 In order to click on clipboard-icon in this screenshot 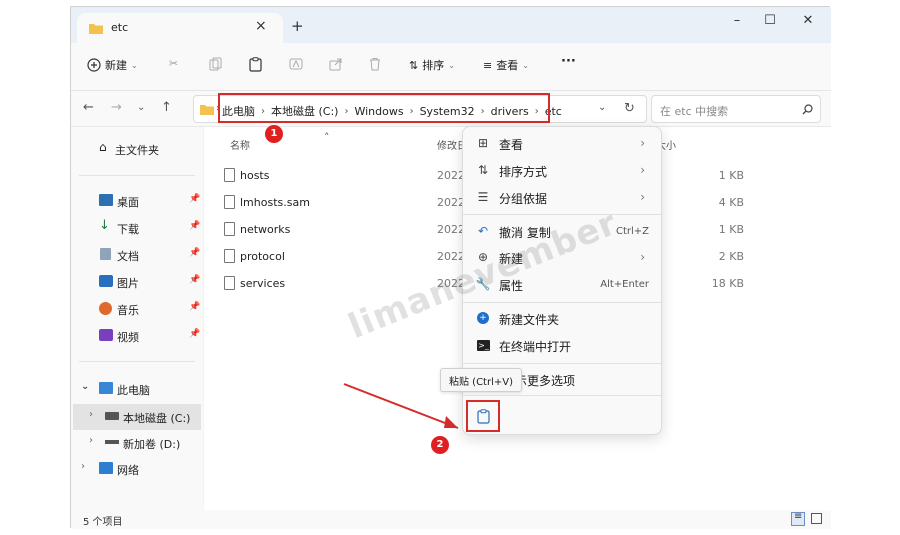, I will do `click(255, 64)`.